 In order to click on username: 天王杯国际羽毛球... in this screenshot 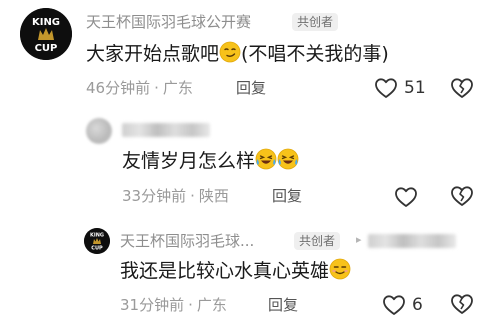, I will do `click(187, 241)`.